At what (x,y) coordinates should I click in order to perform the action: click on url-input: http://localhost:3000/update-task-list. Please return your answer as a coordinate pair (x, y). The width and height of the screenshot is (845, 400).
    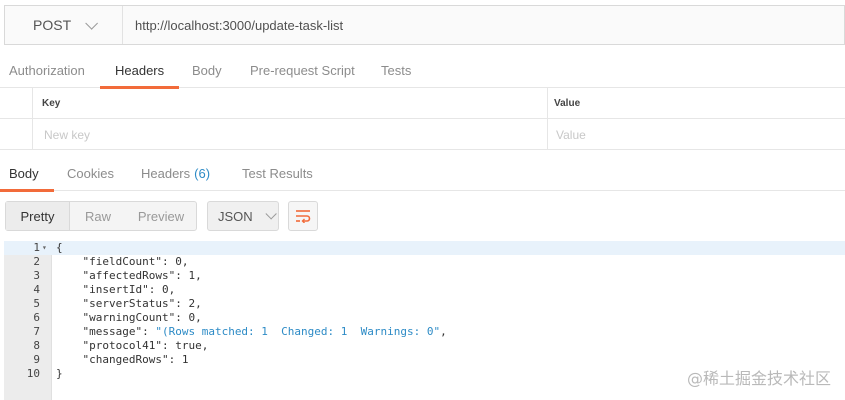
    Looking at the image, I should click on (233, 25).